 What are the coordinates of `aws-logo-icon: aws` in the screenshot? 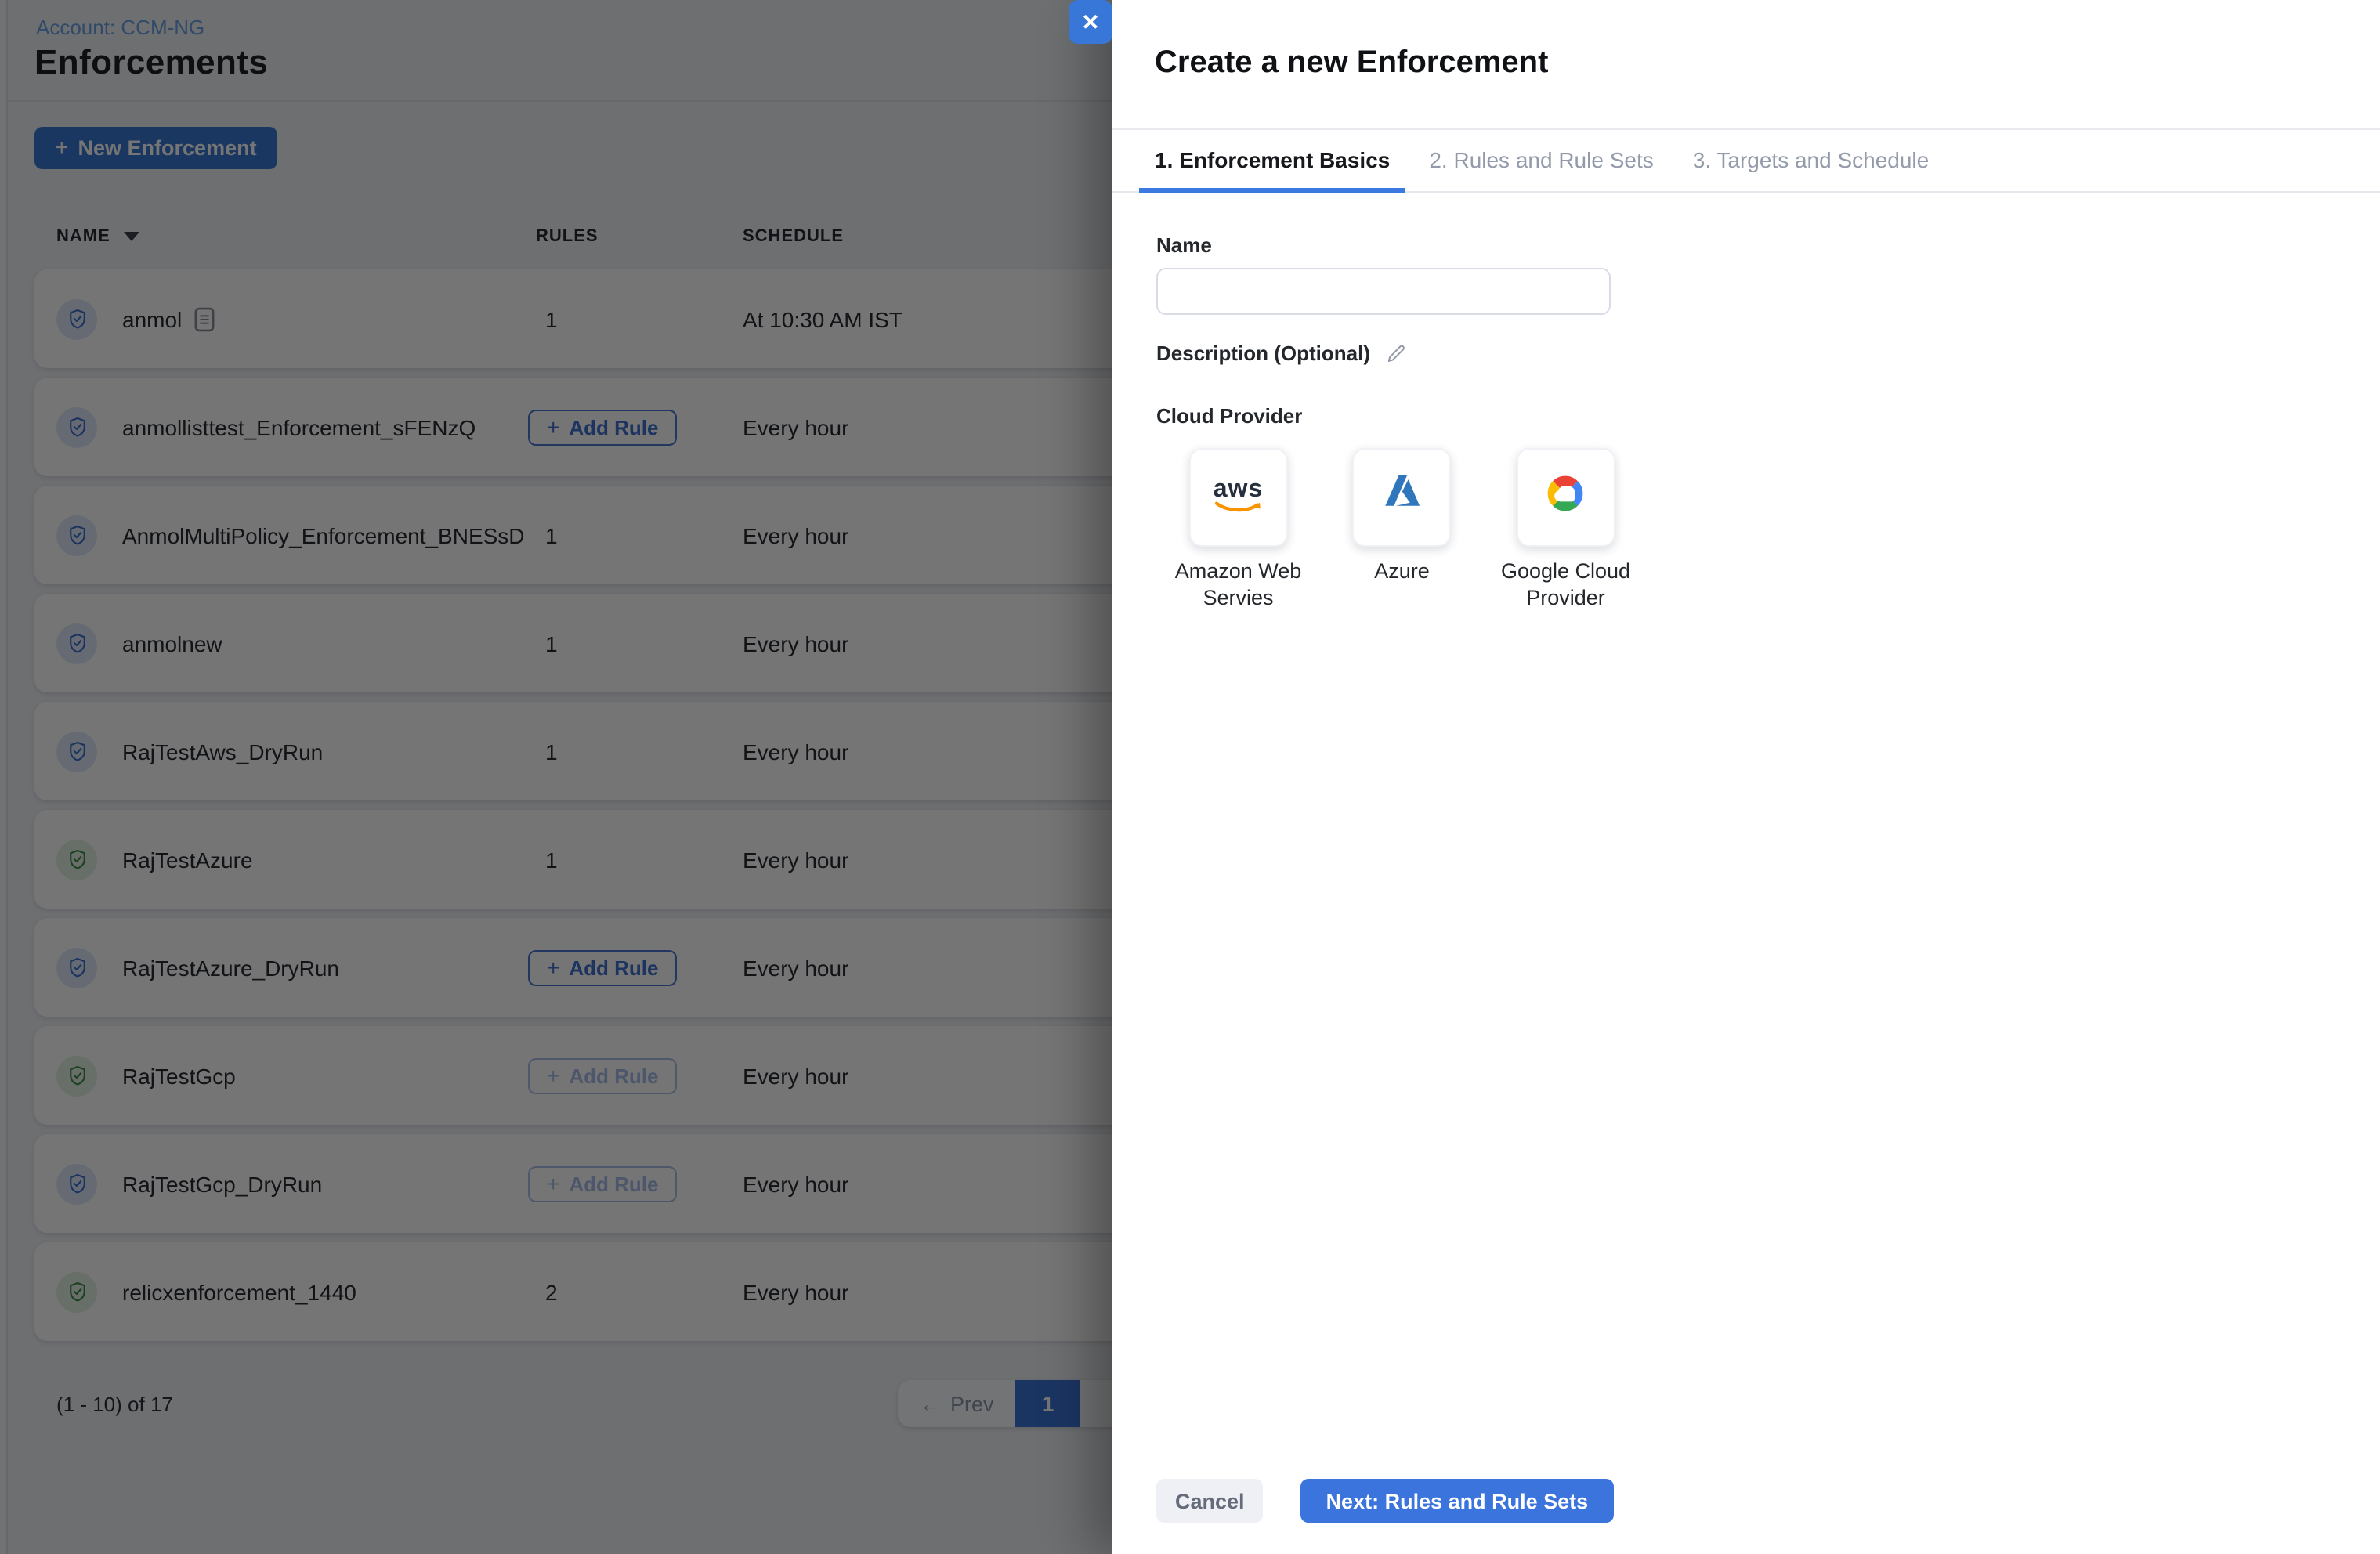 It's located at (1238, 496).